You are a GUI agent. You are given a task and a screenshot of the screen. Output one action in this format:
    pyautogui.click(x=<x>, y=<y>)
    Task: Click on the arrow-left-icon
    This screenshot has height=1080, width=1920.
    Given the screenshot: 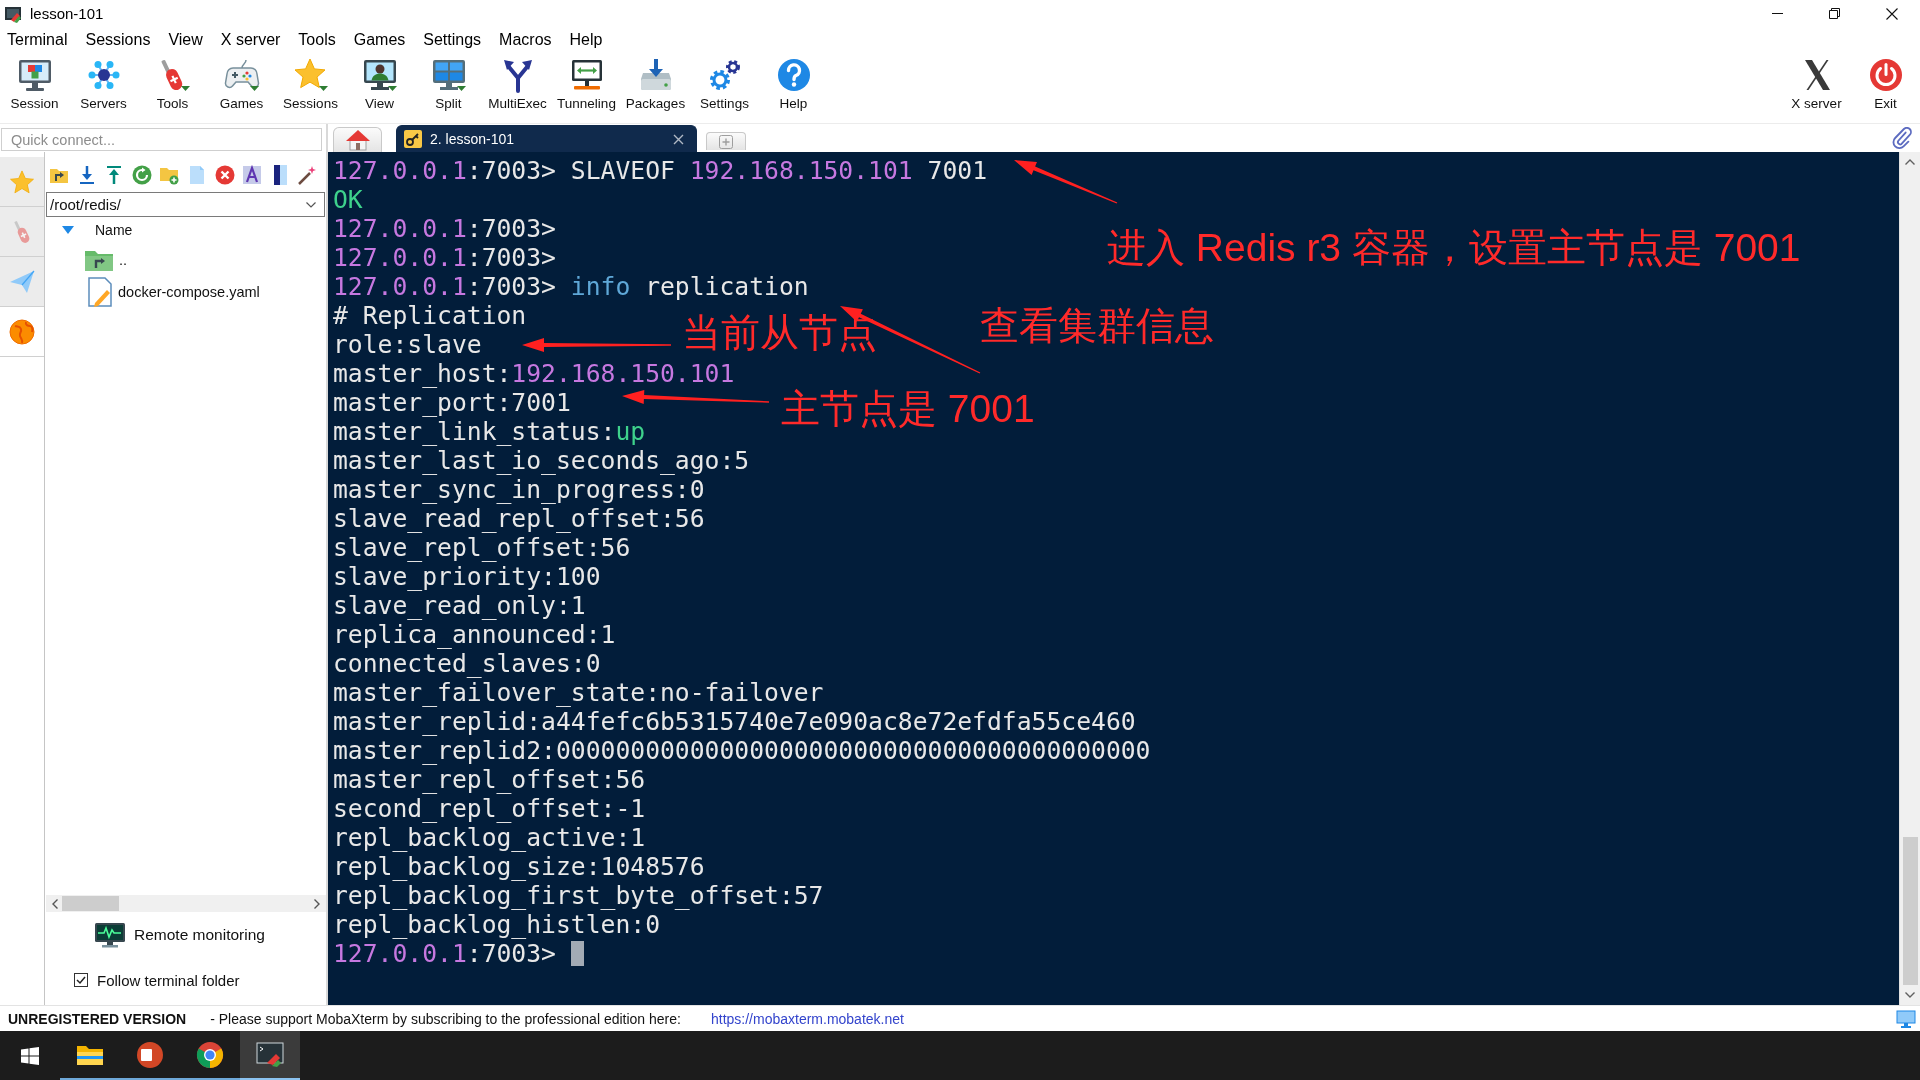 What is the action you would take?
    pyautogui.click(x=55, y=903)
    